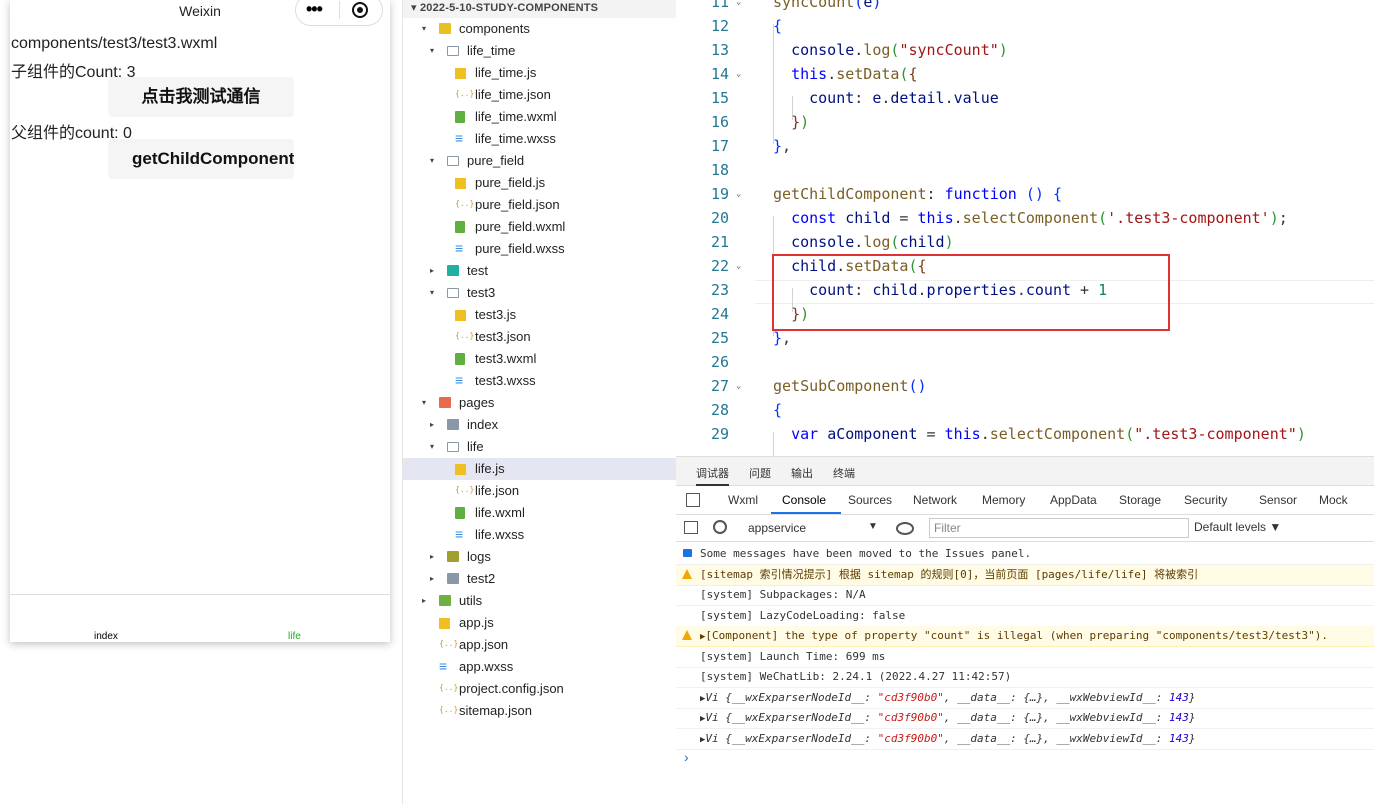  What do you see at coordinates (1025, 194) in the screenshot?
I see `code-line: 19 ⌄ getChildComponent: function () {` at bounding box center [1025, 194].